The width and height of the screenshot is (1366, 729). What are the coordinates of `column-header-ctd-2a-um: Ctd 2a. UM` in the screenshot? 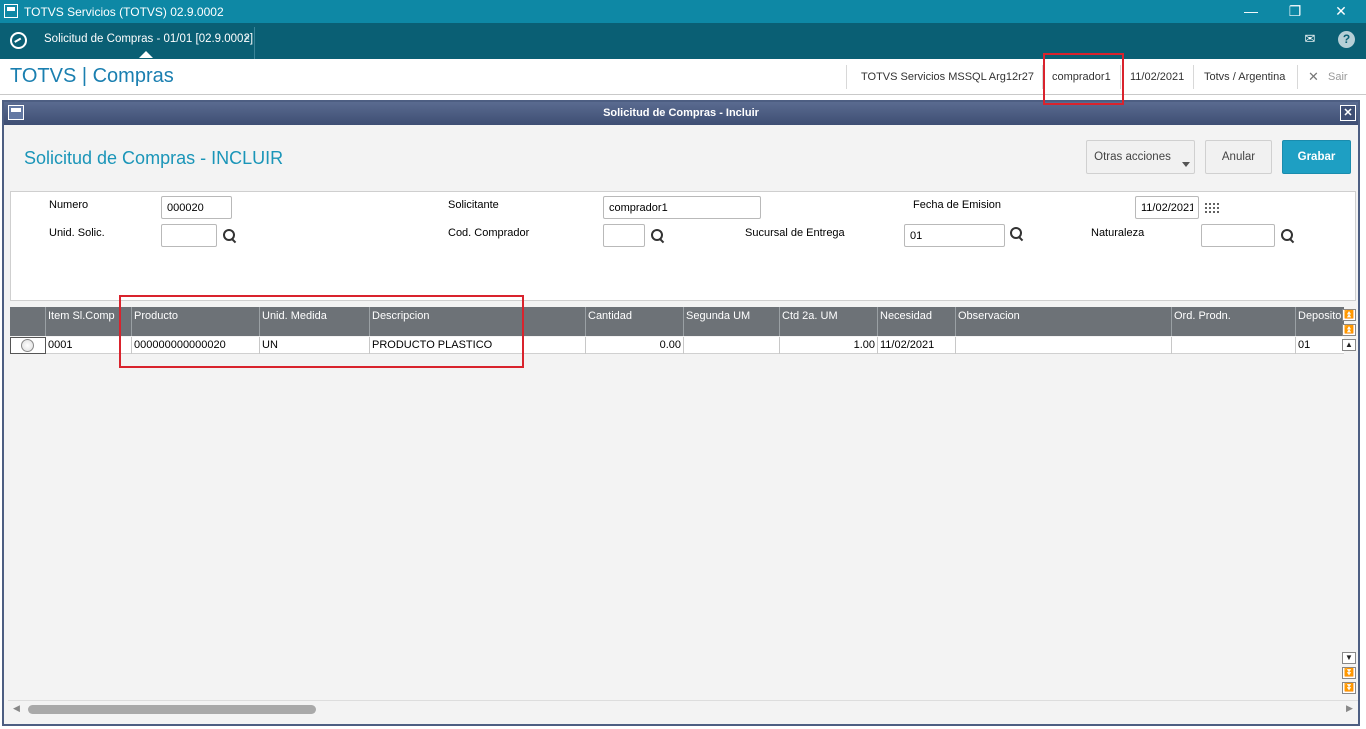 It's located at (829, 321).